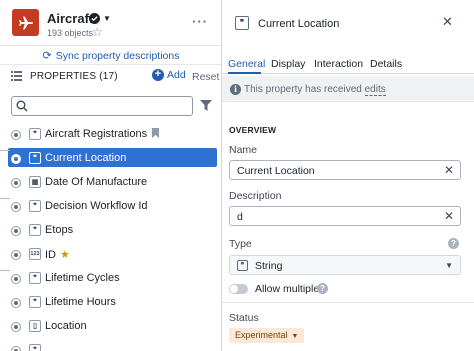 The image size is (474, 351). I want to click on property-row-lifetime-hours: ❞ Lifetime Hours, so click(110, 302).